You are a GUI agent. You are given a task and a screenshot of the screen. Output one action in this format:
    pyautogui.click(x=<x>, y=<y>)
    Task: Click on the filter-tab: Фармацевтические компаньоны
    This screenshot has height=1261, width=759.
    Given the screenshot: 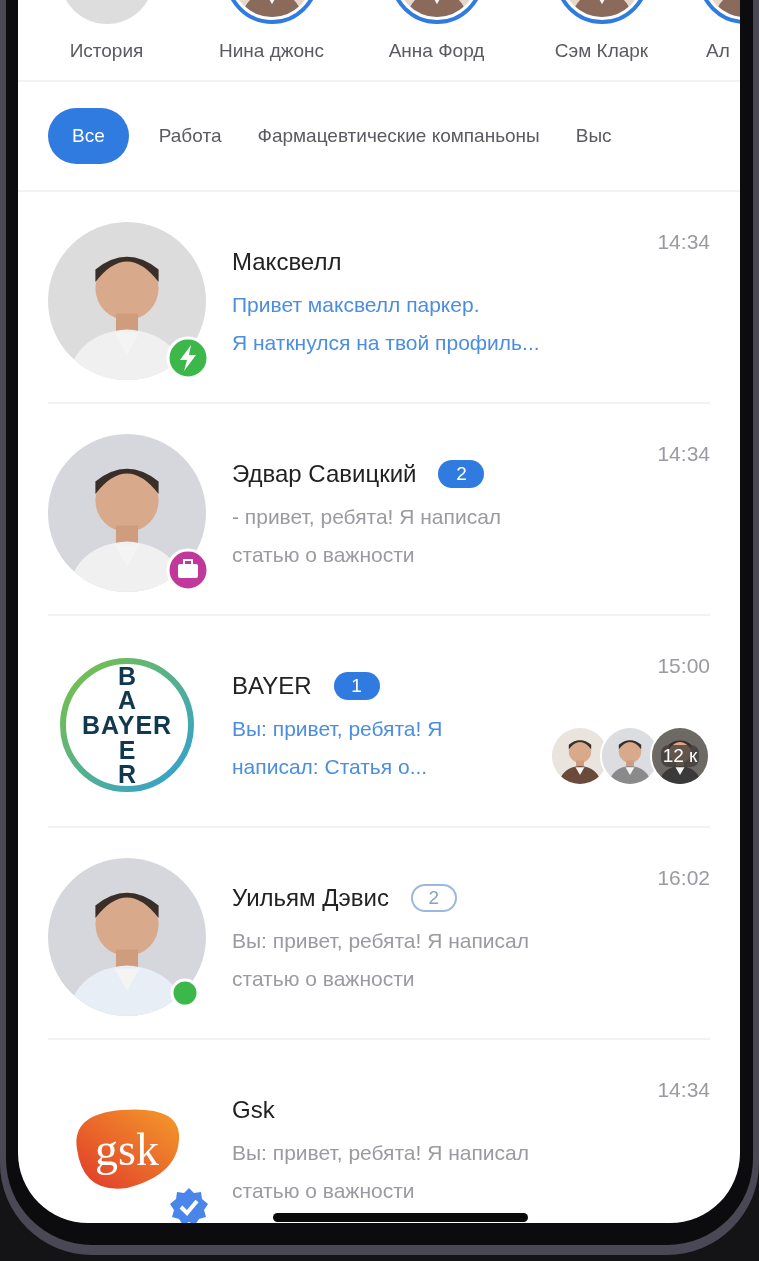 What is the action you would take?
    pyautogui.click(x=398, y=136)
    